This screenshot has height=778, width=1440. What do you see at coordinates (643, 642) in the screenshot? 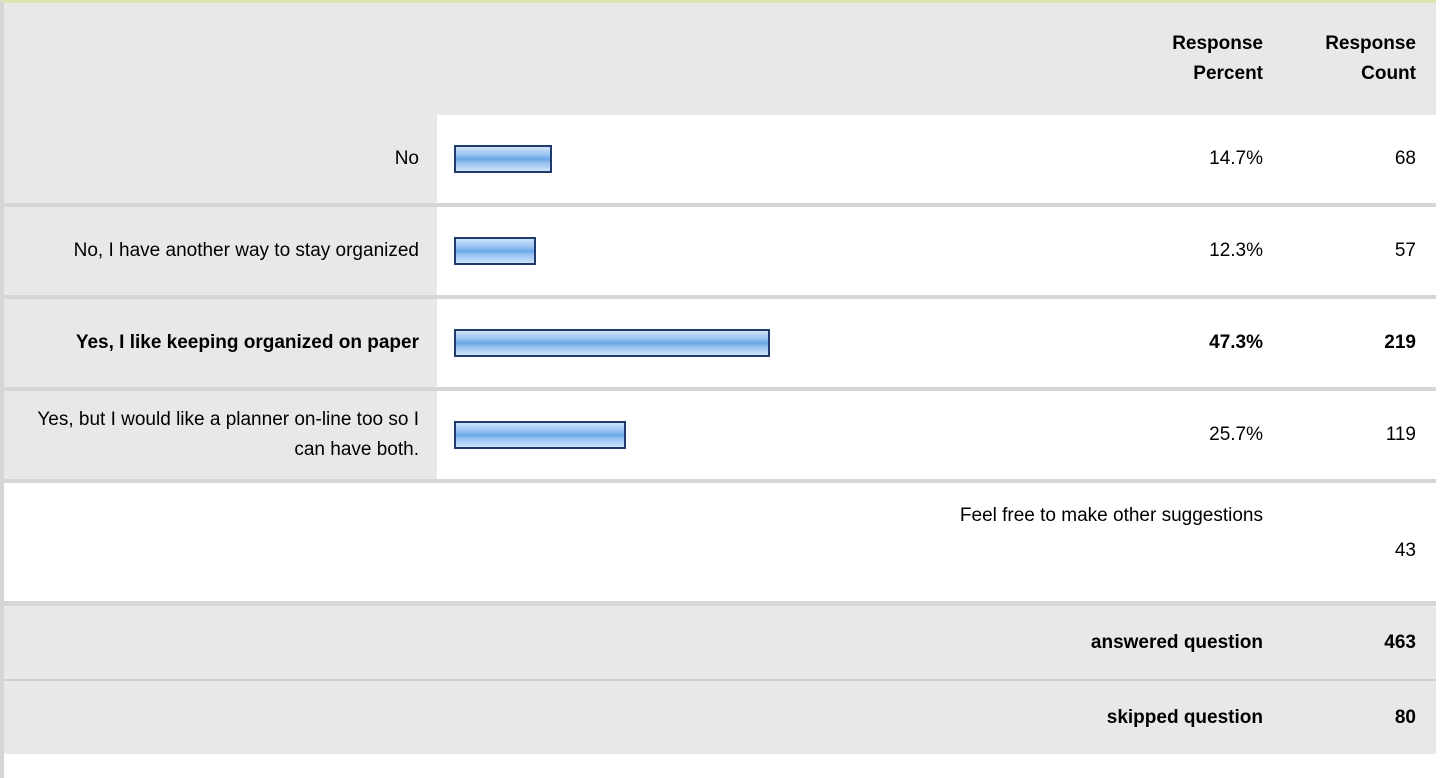
I see `answered-question-label: answered question` at bounding box center [643, 642].